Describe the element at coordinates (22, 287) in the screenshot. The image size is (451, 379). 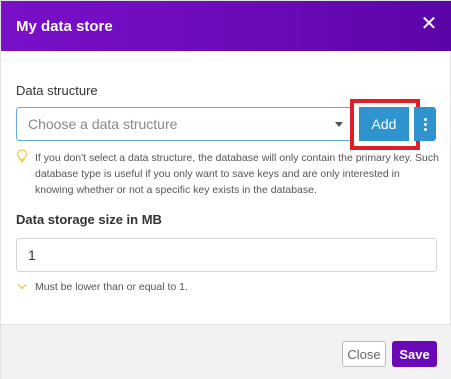
I see `chevron-down-icon` at that location.